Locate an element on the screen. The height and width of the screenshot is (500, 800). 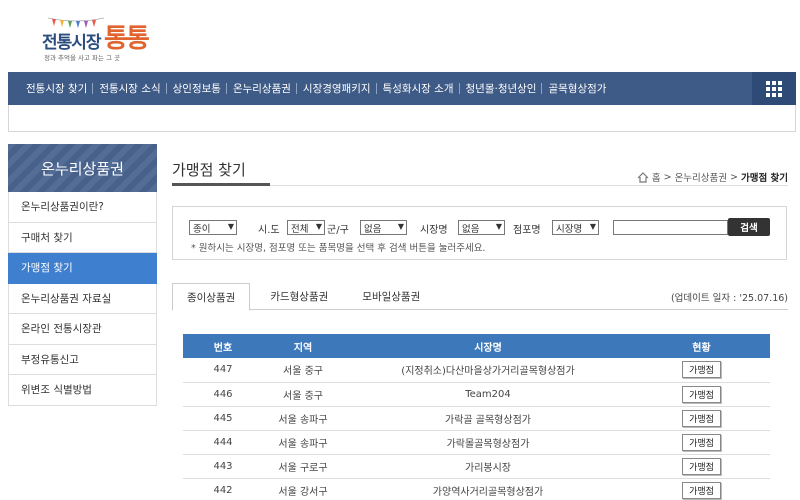
tab-mobile: 모바일상품권 is located at coordinates (391, 296).